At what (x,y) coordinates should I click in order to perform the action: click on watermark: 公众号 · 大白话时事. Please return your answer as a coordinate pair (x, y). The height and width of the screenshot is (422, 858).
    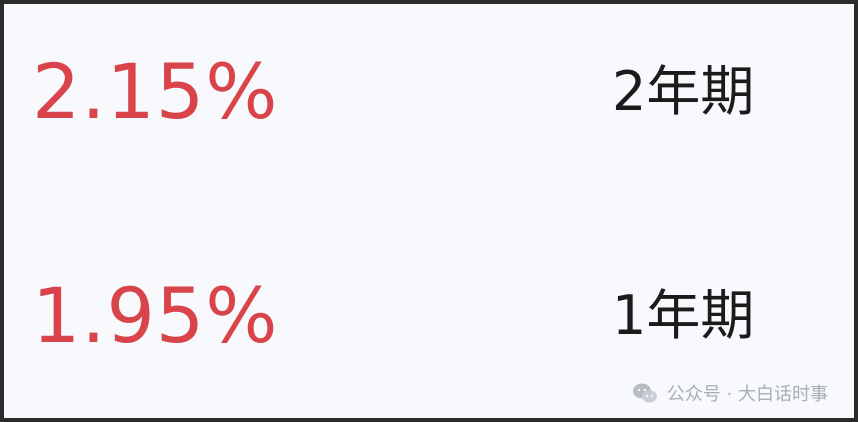
    Looking at the image, I should click on (729, 393).